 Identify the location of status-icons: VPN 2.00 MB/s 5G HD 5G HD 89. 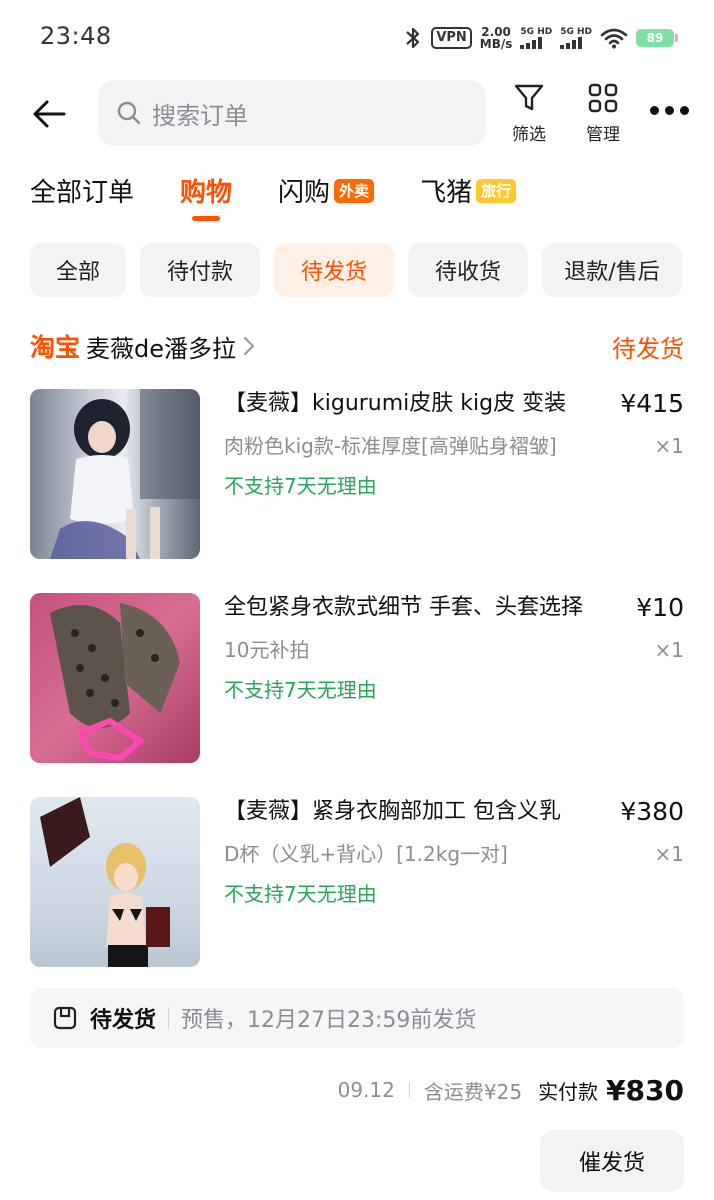
(540, 38).